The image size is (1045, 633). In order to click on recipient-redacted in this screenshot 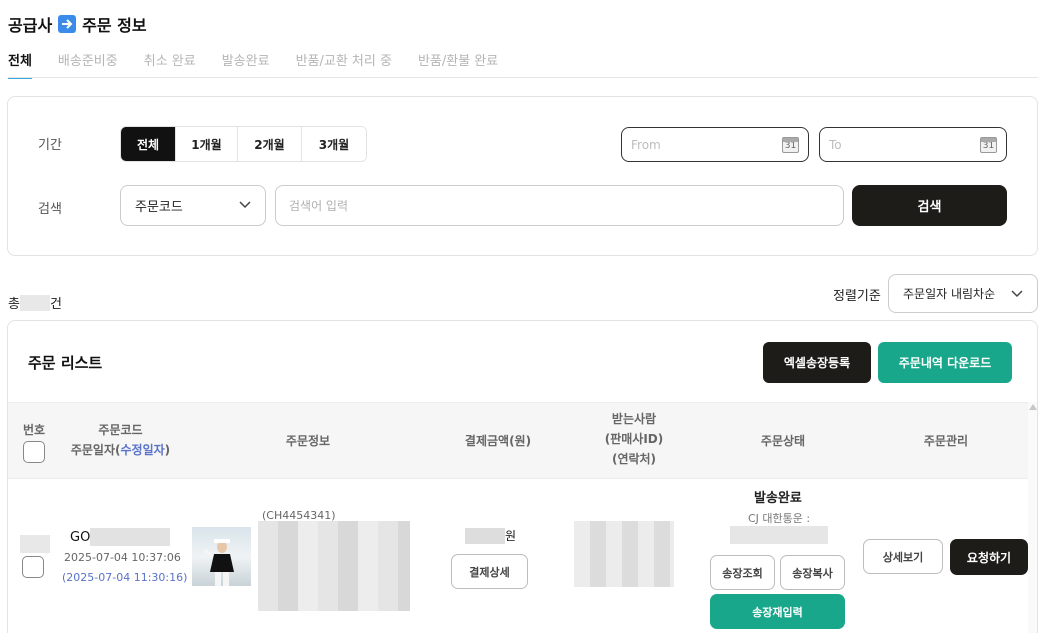, I will do `click(624, 554)`.